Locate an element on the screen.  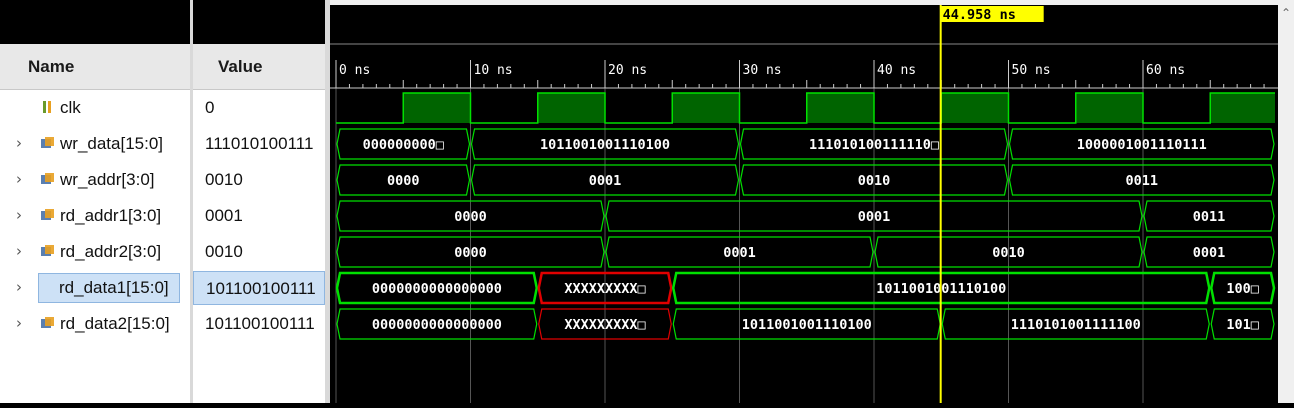
cursor-time-label: 44.958 ns is located at coordinates (979, 15).